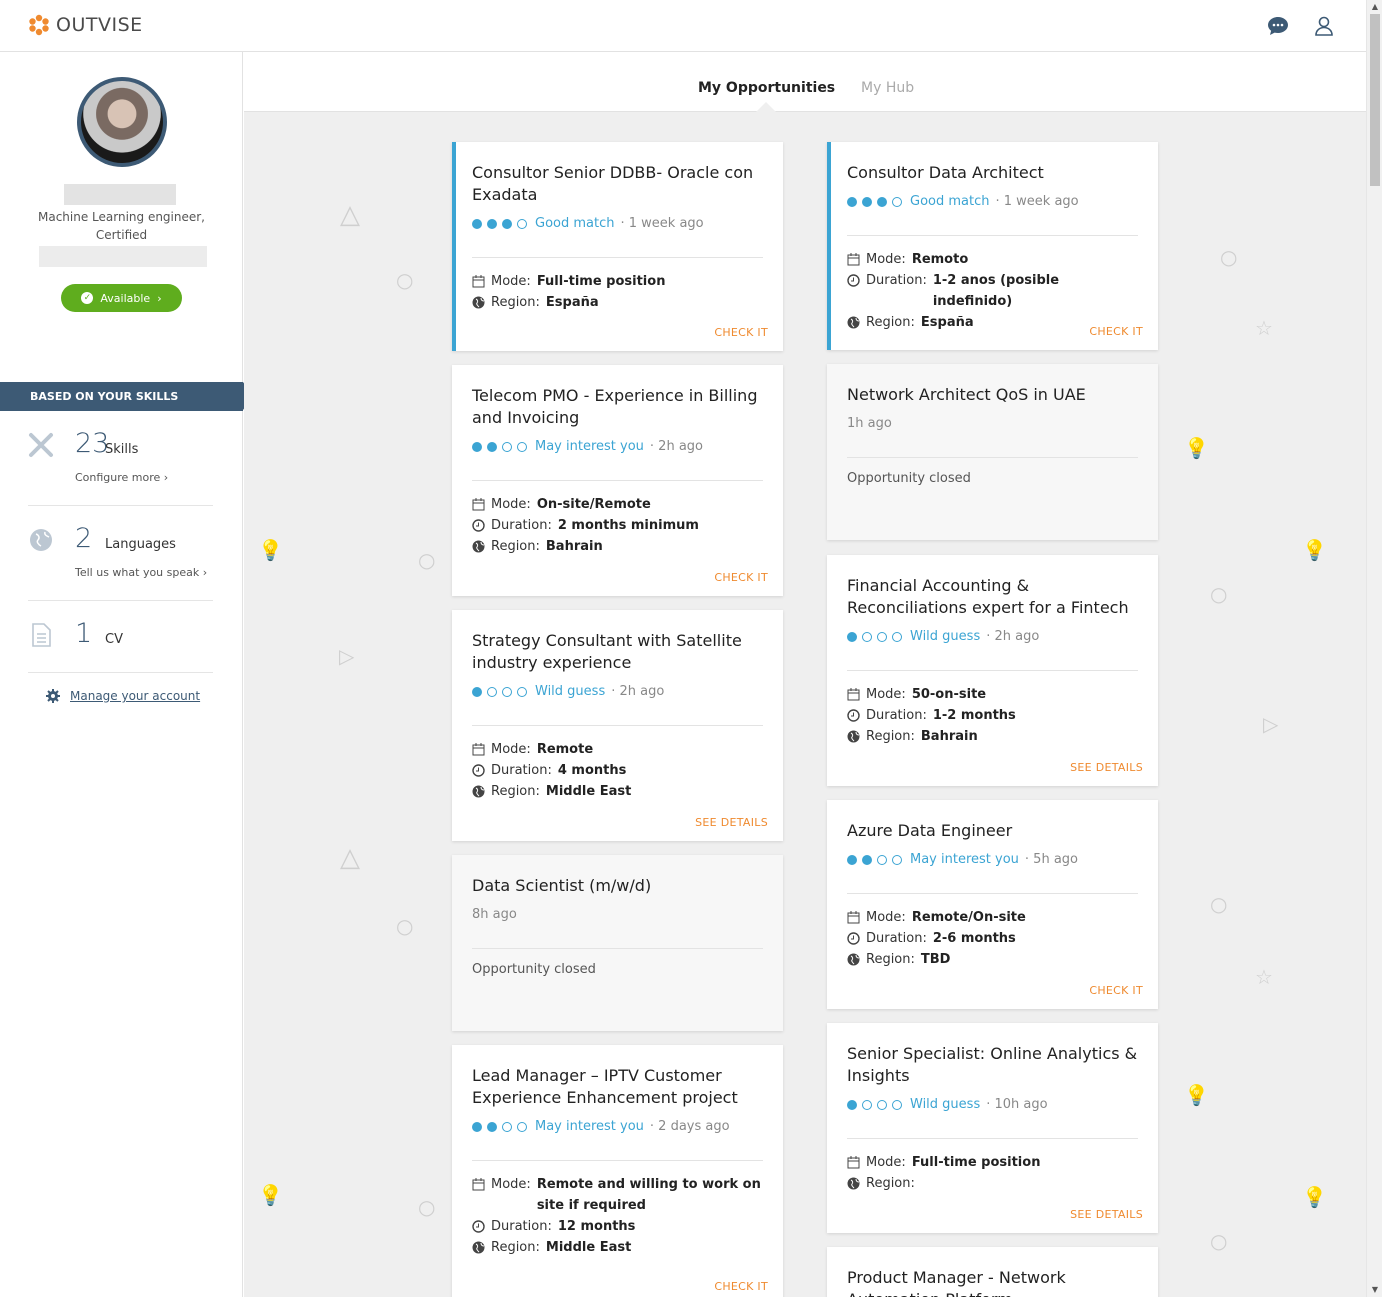 This screenshot has height=1297, width=1382. Describe the element at coordinates (120, 558) in the screenshot. I see `languages-stat: 2 Languages Tell us what you speak ›` at that location.